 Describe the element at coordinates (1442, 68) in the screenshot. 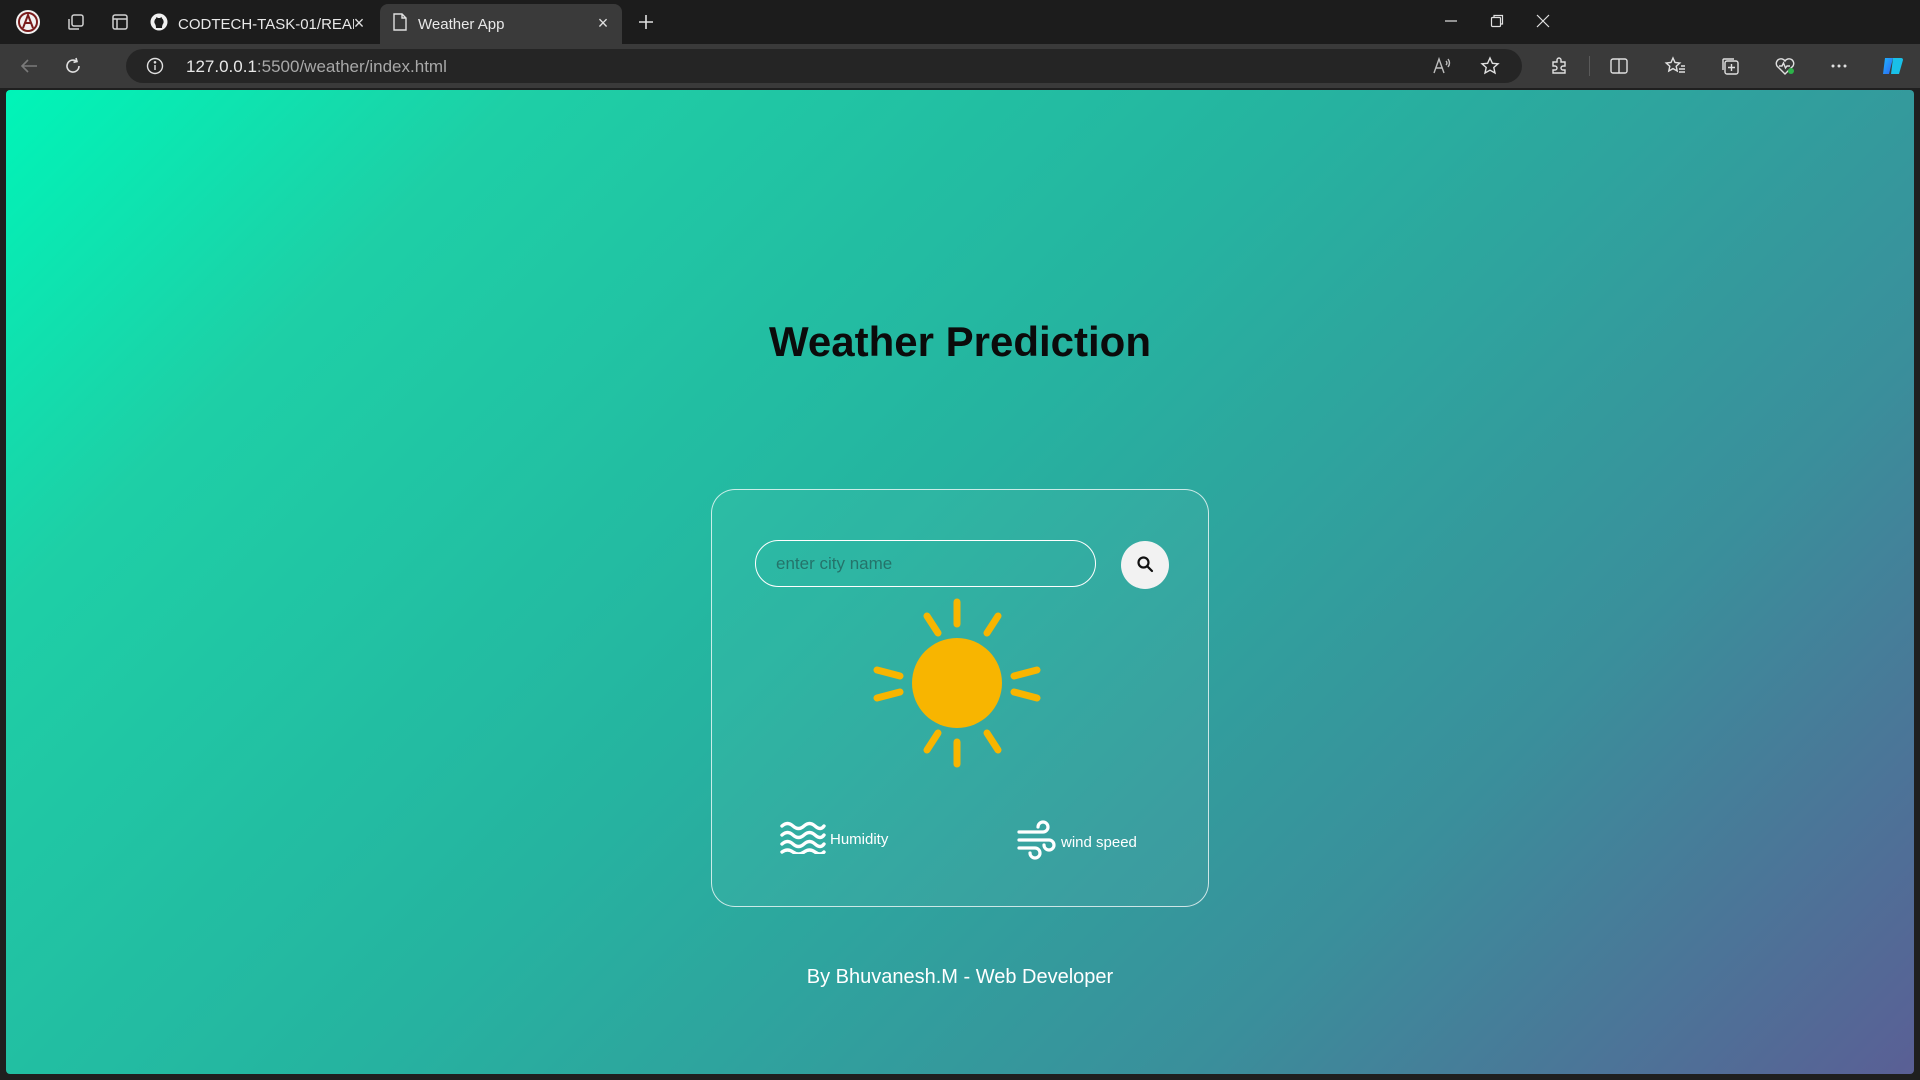

I see `read-aloud-icon` at that location.